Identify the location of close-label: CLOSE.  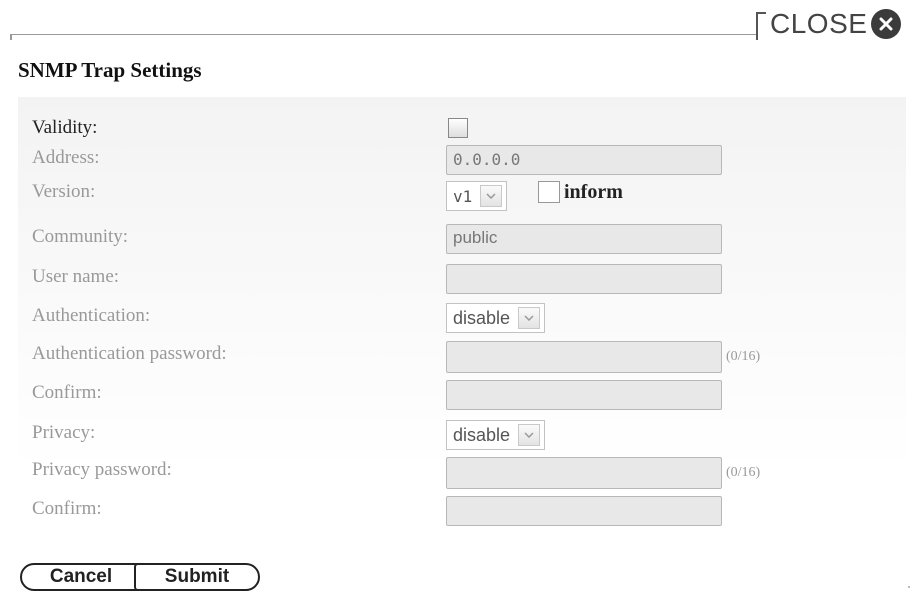
(819, 23).